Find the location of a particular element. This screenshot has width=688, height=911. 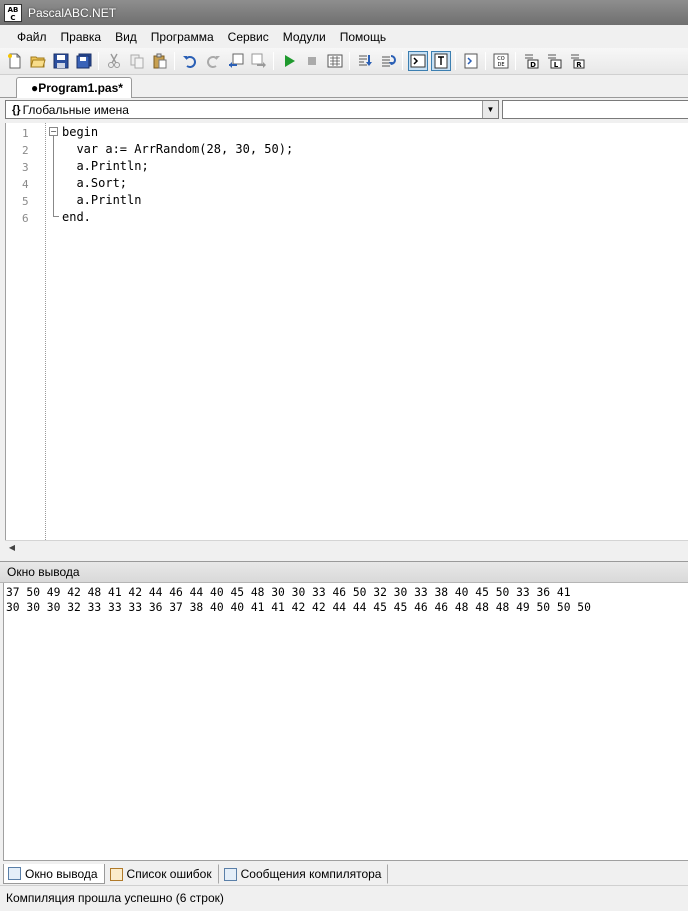

menu-view: Вид is located at coordinates (126, 37).